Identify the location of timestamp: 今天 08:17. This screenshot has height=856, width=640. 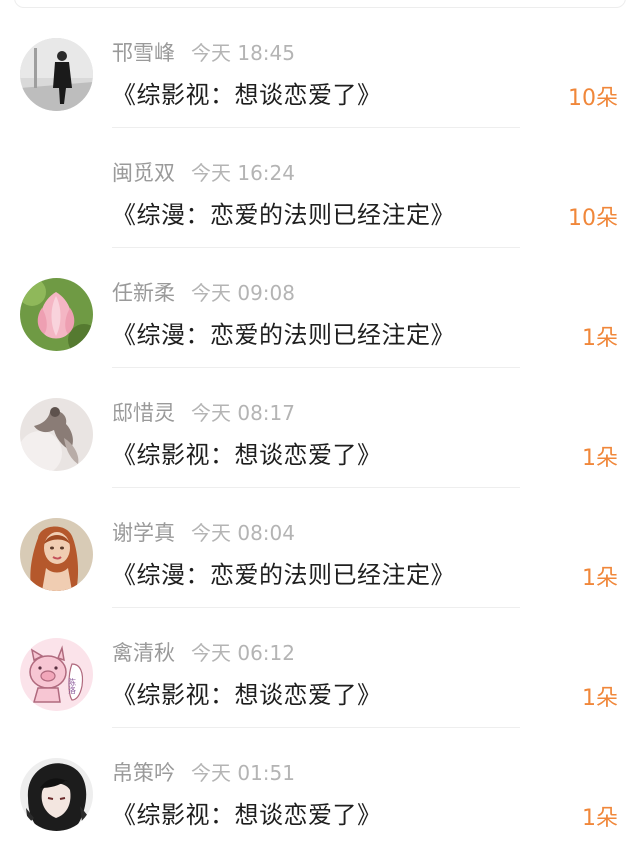
(243, 413).